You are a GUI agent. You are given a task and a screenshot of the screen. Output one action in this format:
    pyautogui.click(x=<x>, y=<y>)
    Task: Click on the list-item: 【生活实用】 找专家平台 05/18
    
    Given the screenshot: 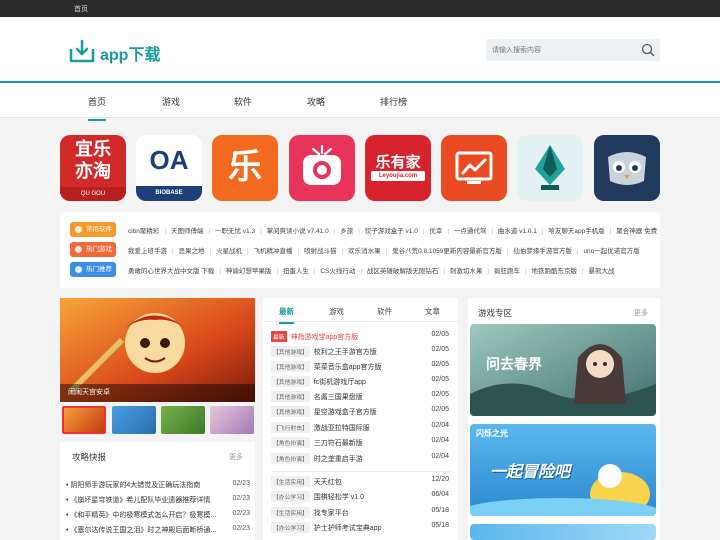 What is the action you would take?
    pyautogui.click(x=362, y=514)
    